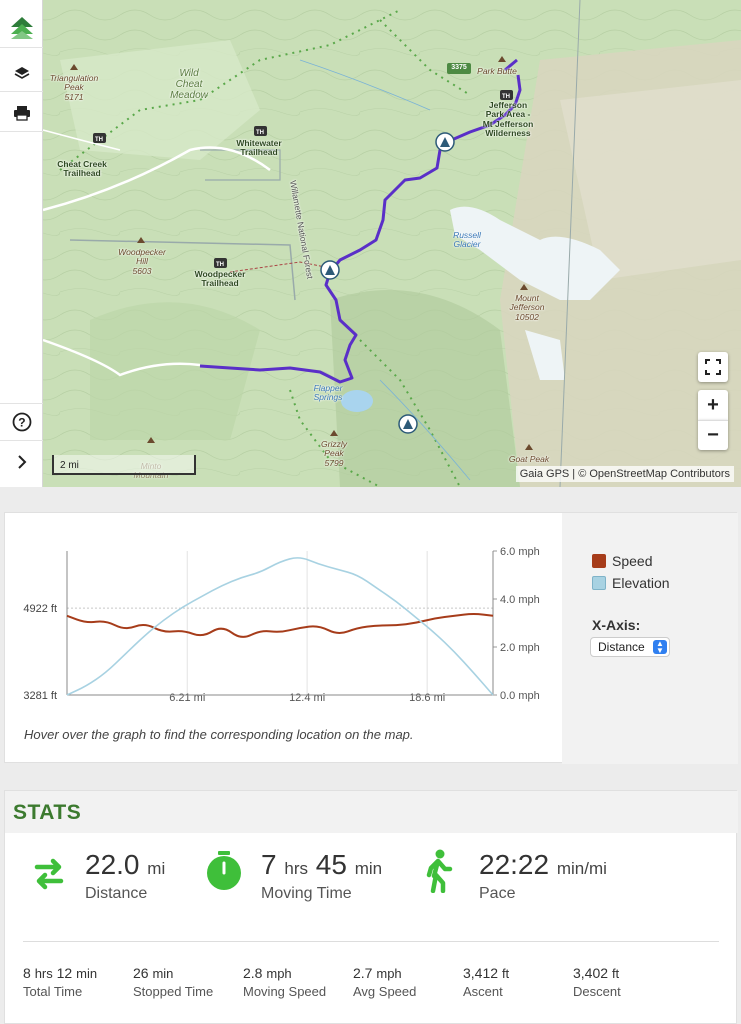 The image size is (741, 1024). I want to click on pace-label: Pace, so click(497, 893).